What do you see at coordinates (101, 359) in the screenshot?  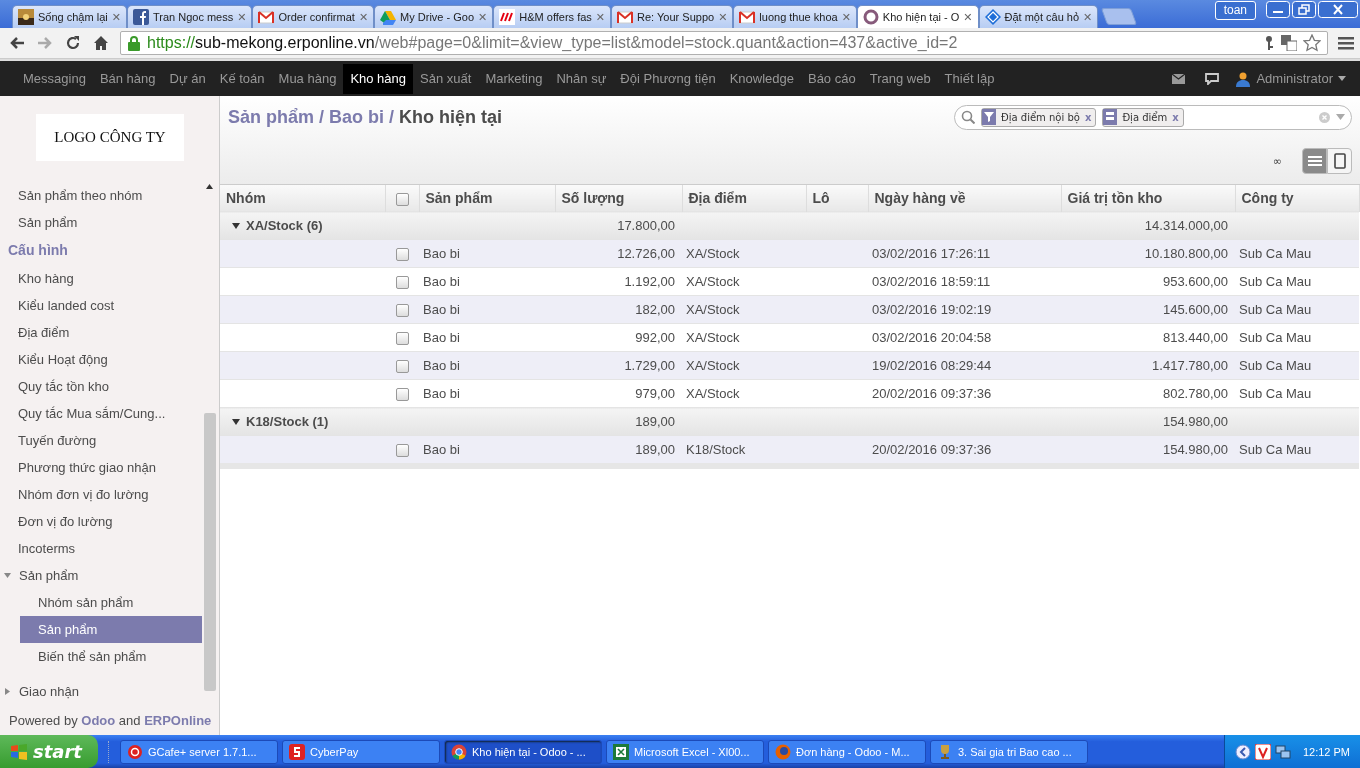 I see `sidebar-item: Kiểu Hoạt động` at bounding box center [101, 359].